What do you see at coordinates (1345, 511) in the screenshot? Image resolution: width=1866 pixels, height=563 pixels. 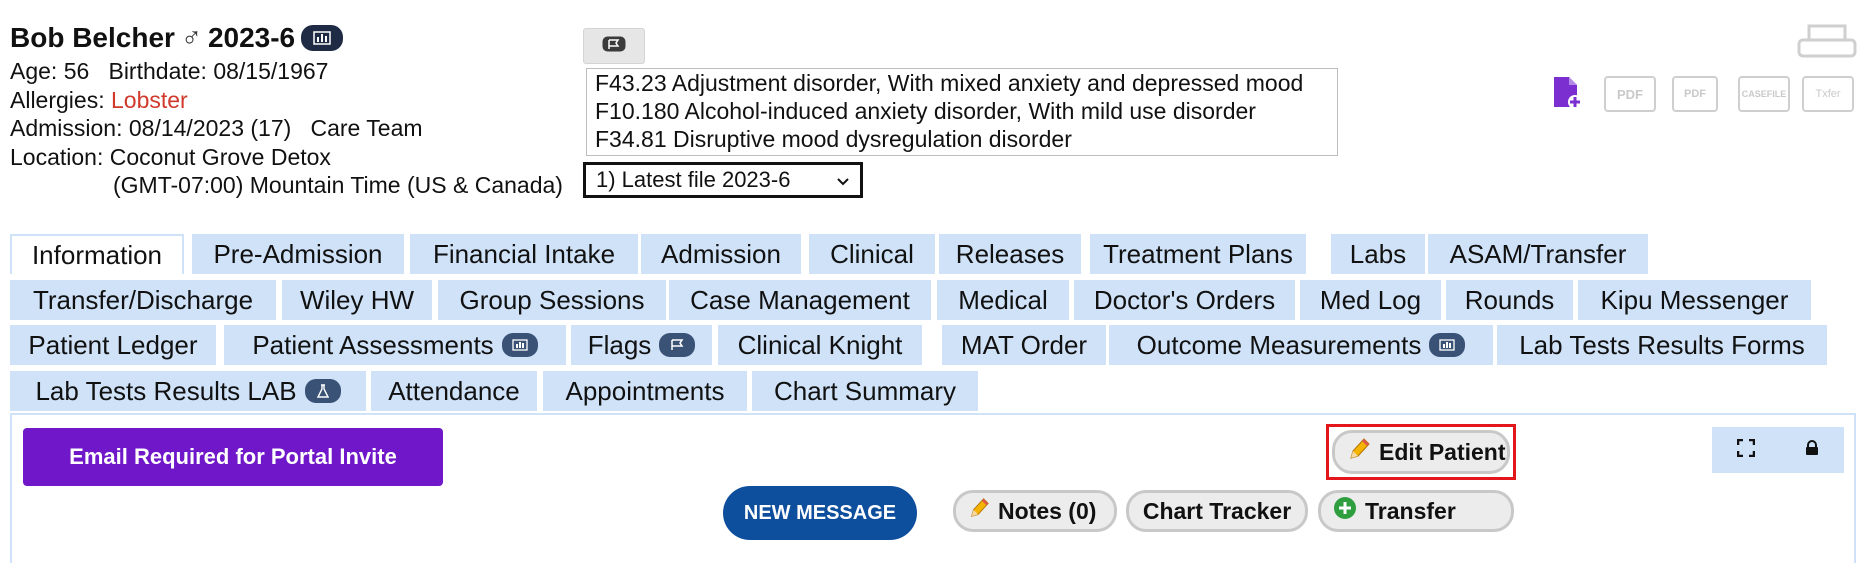 I see `add-circle-icon` at bounding box center [1345, 511].